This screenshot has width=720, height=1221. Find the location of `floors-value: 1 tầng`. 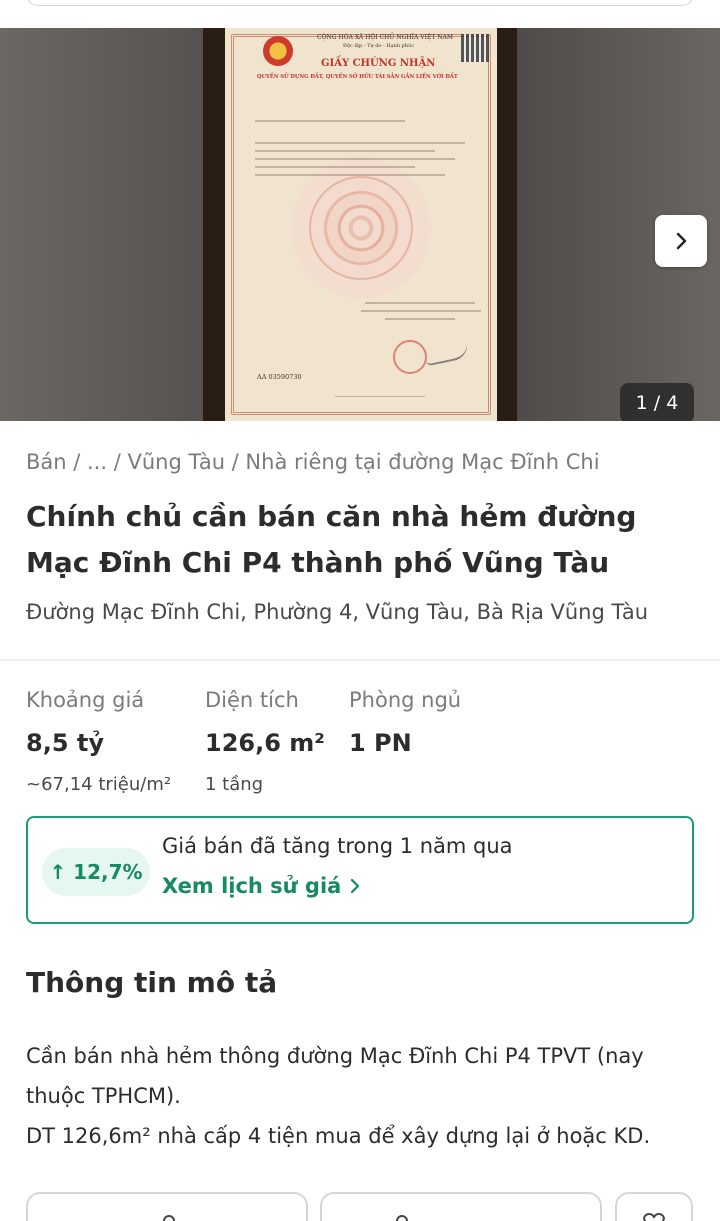

floors-value: 1 tầng is located at coordinates (234, 784).